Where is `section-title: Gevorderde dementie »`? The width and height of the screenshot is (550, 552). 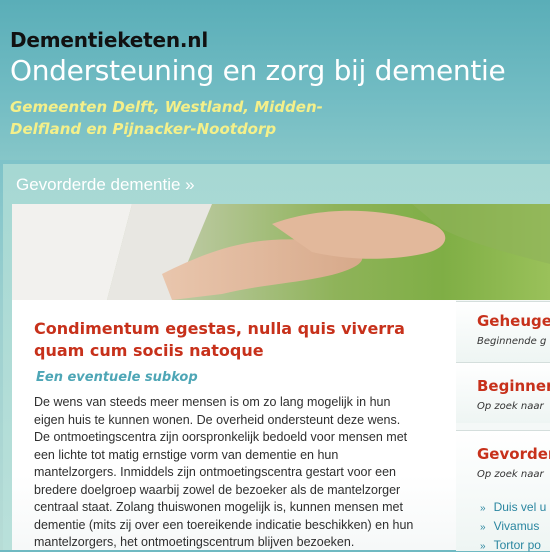
section-title: Gevorderde dementie » is located at coordinates (105, 185).